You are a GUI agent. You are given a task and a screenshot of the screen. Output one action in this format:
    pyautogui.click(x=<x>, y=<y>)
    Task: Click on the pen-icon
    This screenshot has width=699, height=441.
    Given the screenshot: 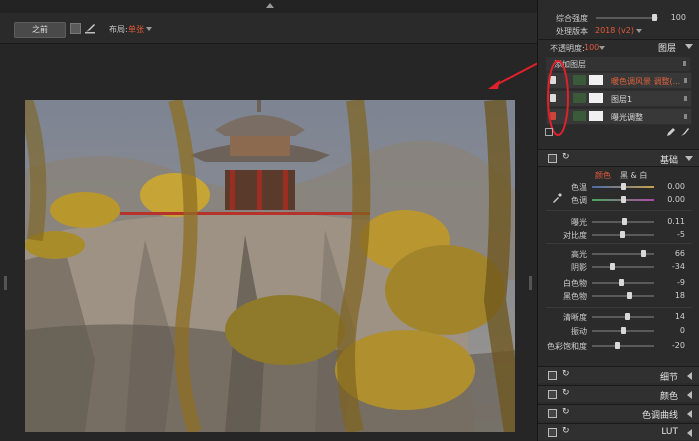 What is the action you would take?
    pyautogui.click(x=671, y=132)
    